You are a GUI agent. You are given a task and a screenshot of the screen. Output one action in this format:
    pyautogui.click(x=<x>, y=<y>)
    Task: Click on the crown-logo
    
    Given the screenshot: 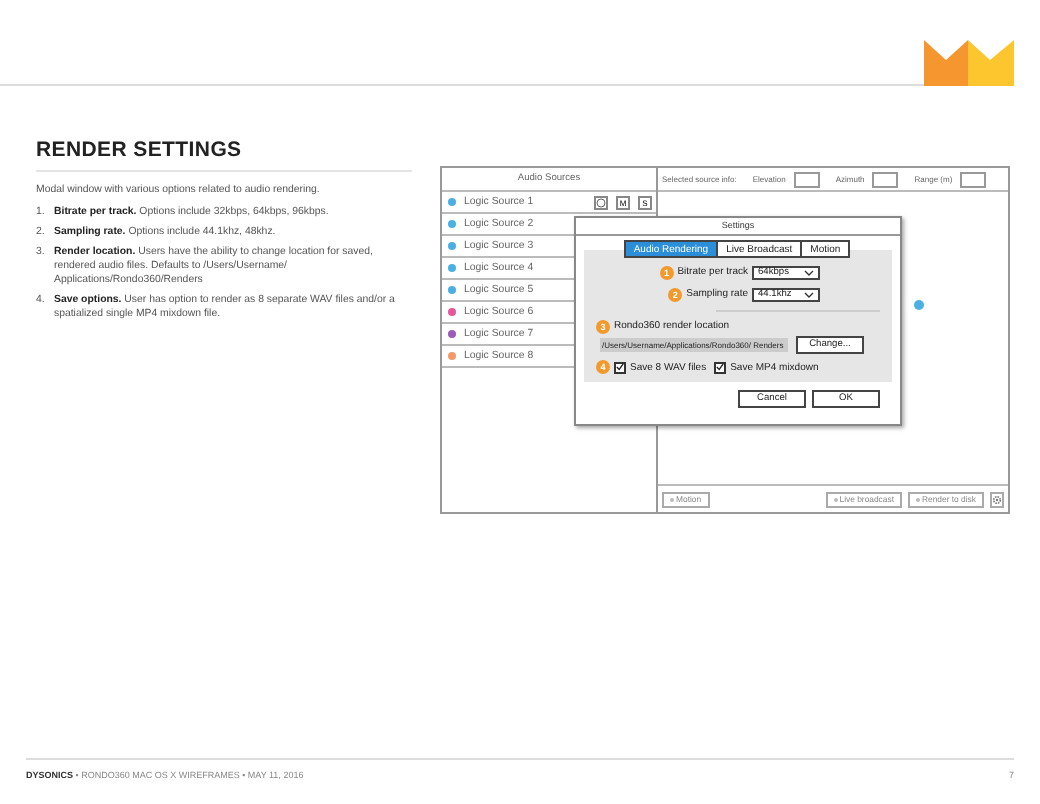 What is the action you would take?
    pyautogui.click(x=969, y=63)
    